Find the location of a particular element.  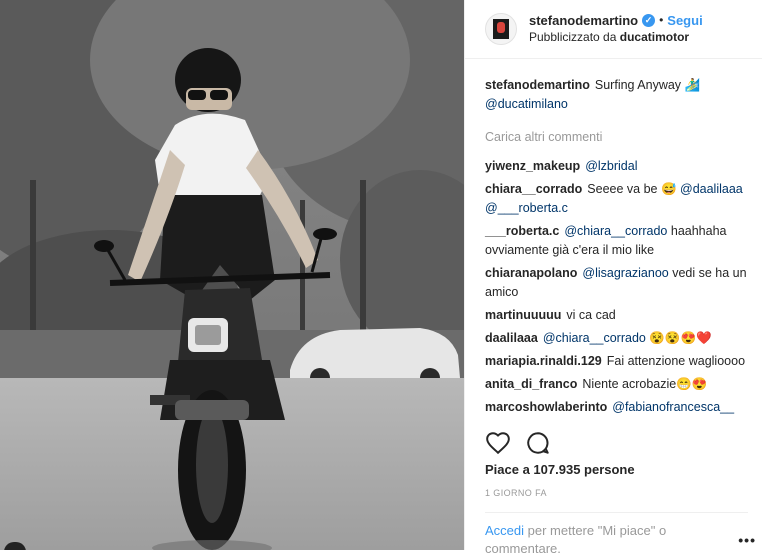

comment-text: Fai attenzione waglioooo is located at coordinates (676, 361).